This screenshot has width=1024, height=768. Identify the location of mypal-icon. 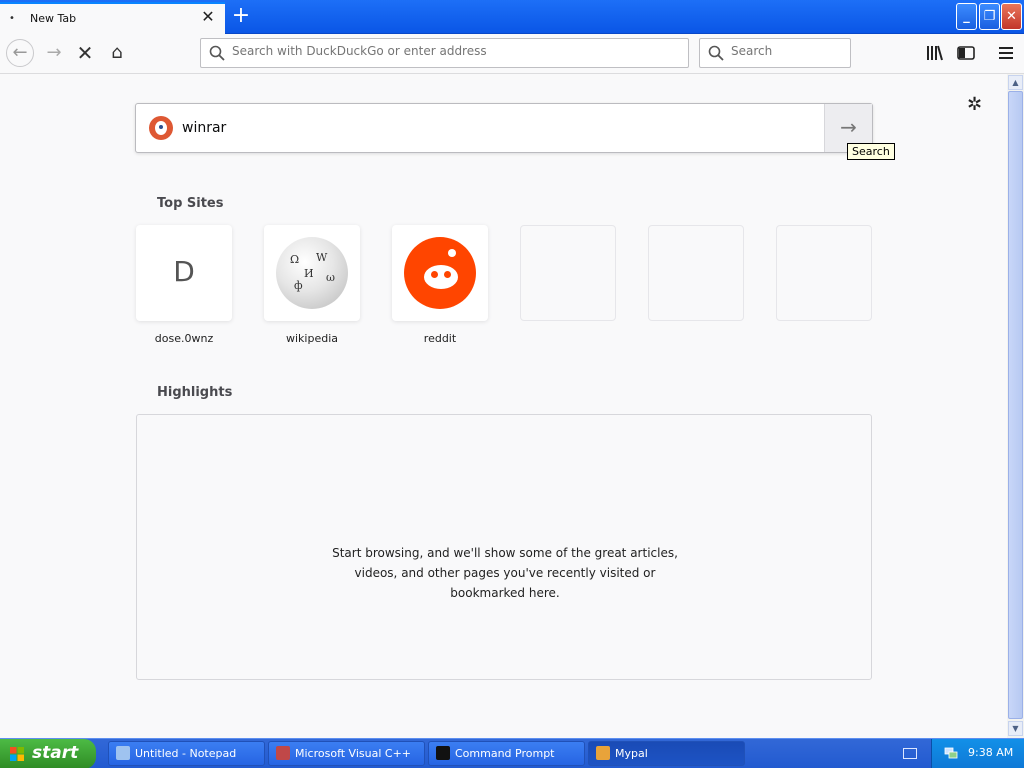
(603, 753).